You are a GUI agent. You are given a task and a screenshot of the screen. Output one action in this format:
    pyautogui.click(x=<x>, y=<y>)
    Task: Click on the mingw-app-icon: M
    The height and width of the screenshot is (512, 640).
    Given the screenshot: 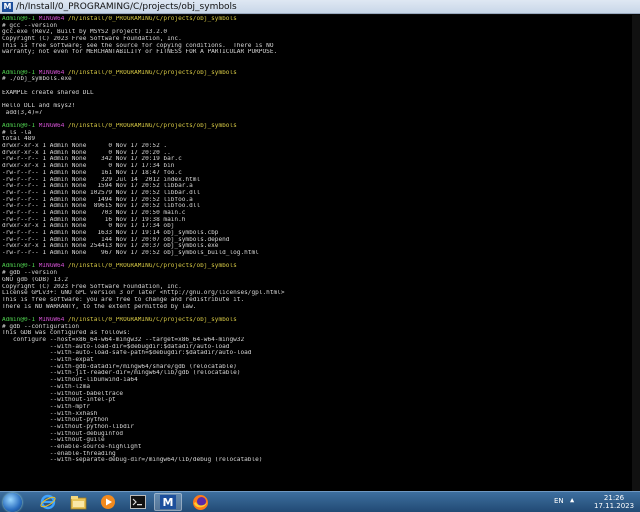 What is the action you would take?
    pyautogui.click(x=7, y=6)
    